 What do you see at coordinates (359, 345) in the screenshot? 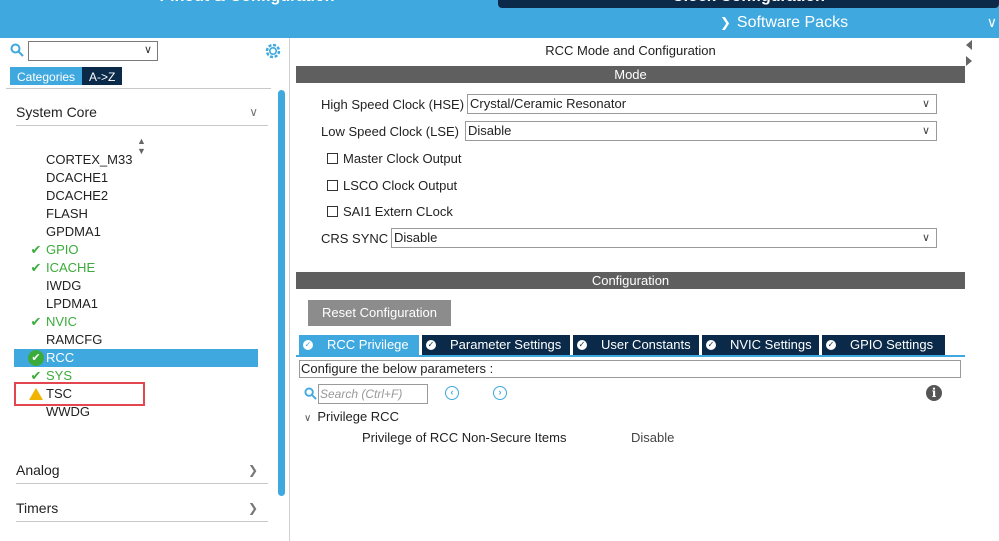
I see `tab-rcc-privilege: ✓ RCC Privilege` at bounding box center [359, 345].